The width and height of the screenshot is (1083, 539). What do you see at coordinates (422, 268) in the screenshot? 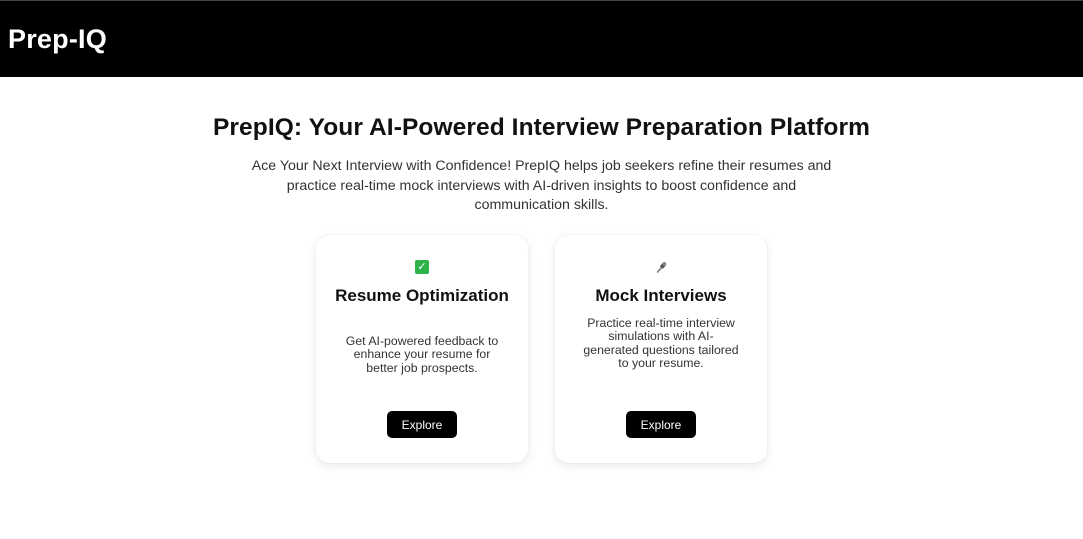
I see `check-mark-icon: ✓` at bounding box center [422, 268].